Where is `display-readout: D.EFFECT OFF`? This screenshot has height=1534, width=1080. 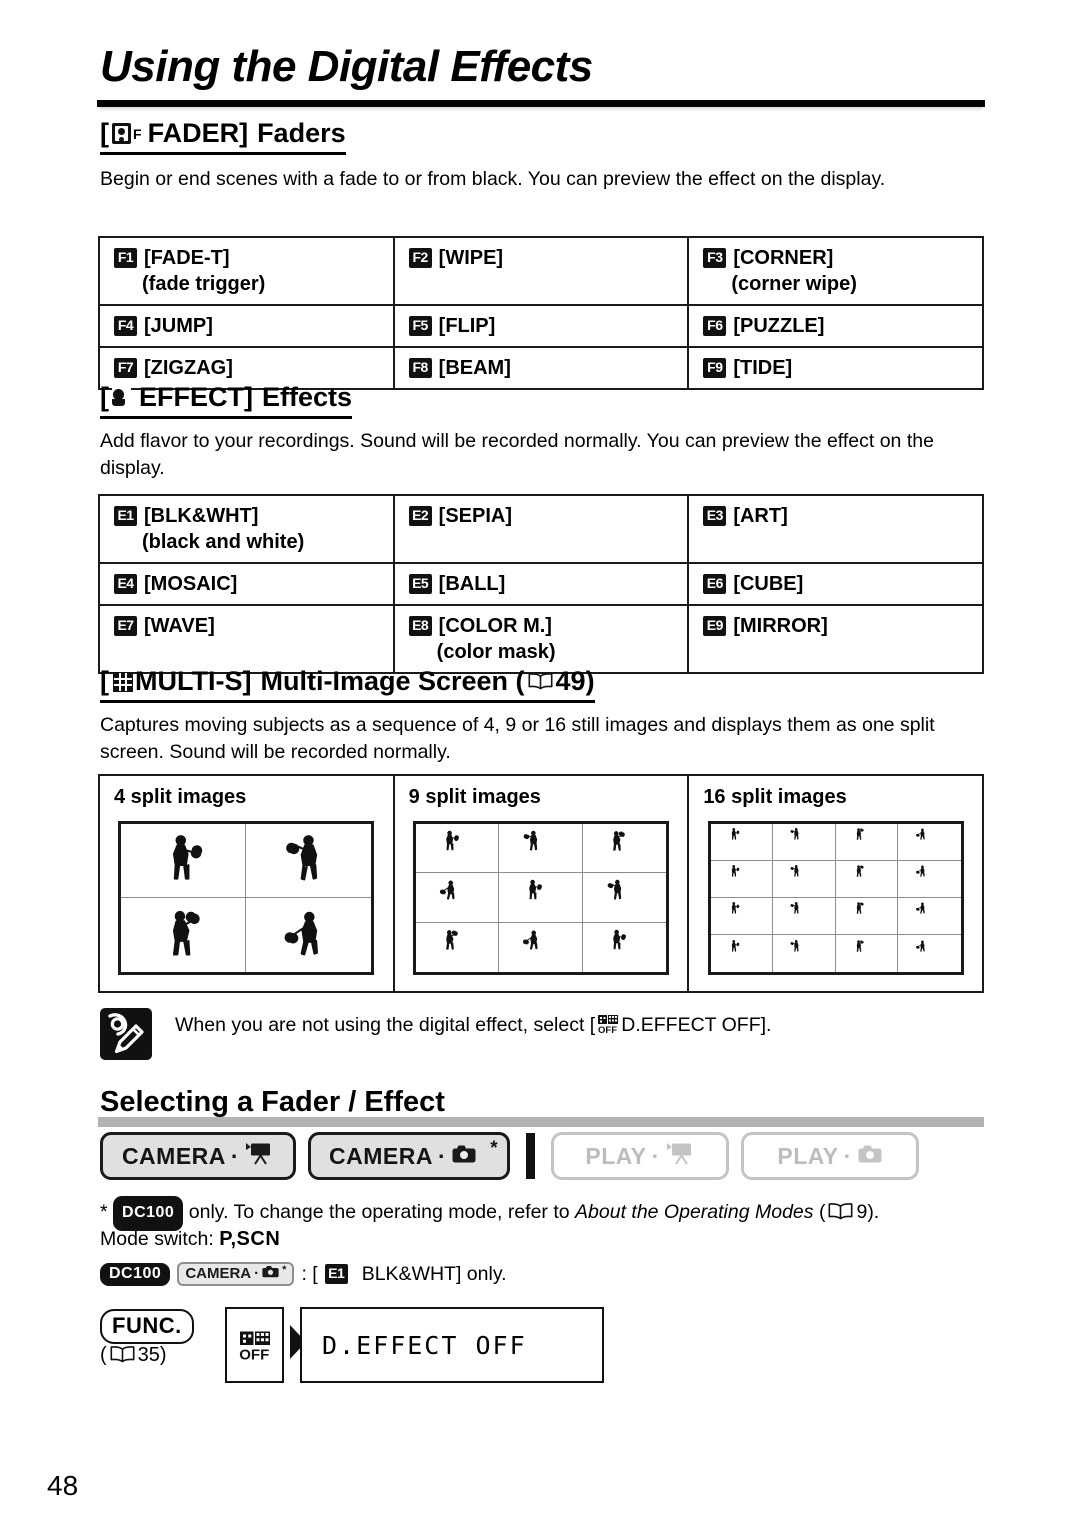 display-readout: D.EFFECT OFF is located at coordinates (452, 1345).